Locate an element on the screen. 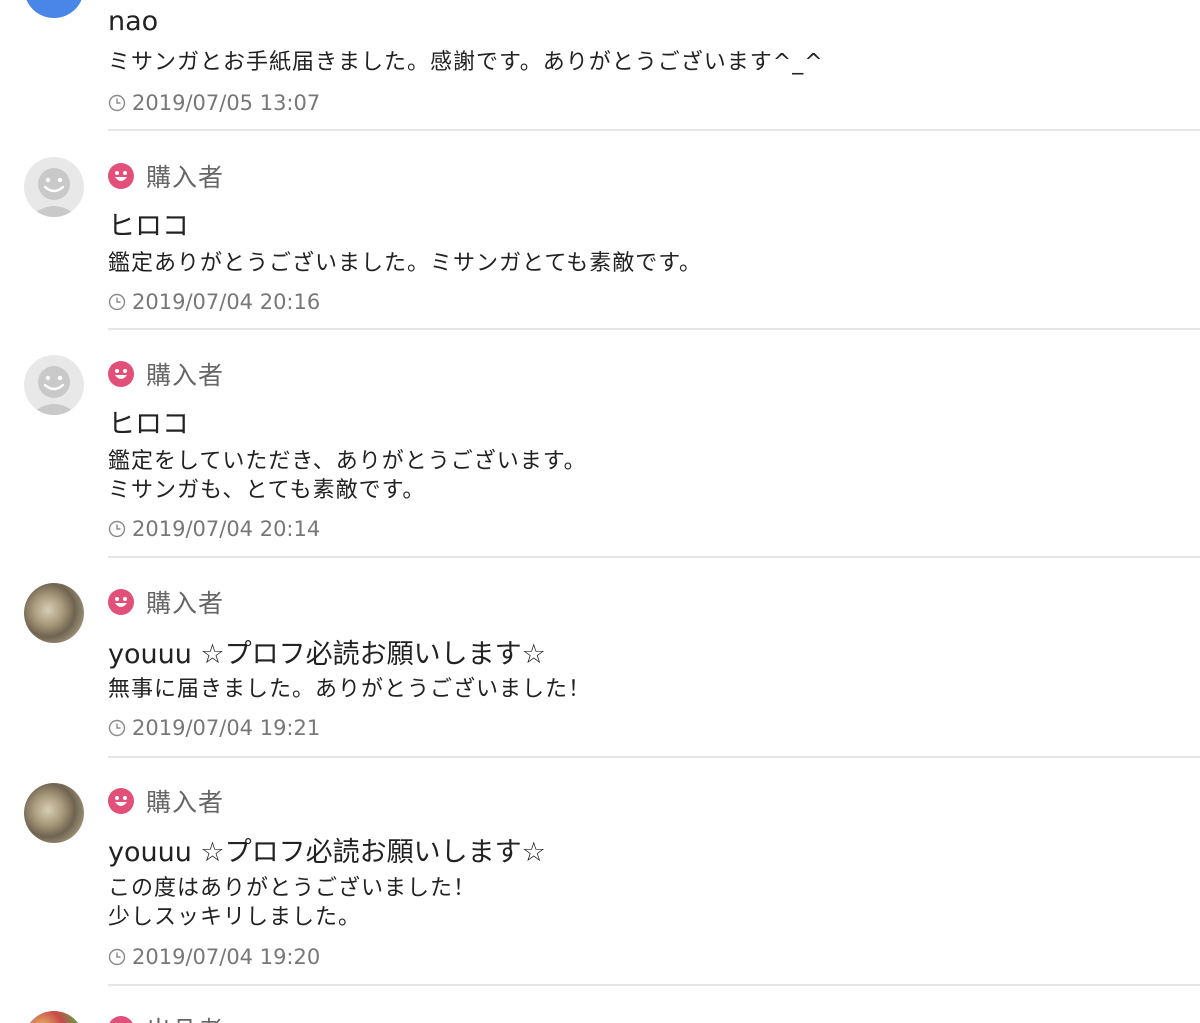 This screenshot has height=1023, width=1200. comment-timestamp: 2019/07/04 19:21 is located at coordinates (214, 728).